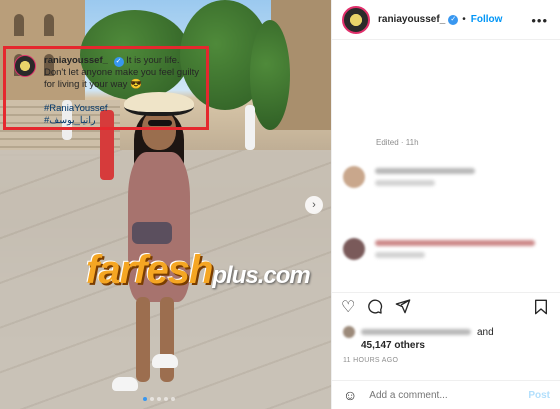 The width and height of the screenshot is (560, 409). Describe the element at coordinates (250, 127) in the screenshot. I see `bystander` at that location.